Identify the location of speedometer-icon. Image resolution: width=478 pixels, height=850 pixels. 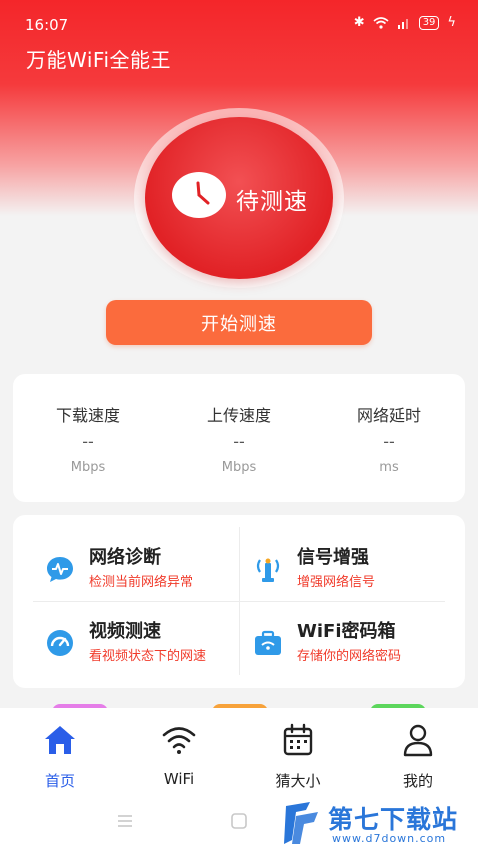
(60, 643).